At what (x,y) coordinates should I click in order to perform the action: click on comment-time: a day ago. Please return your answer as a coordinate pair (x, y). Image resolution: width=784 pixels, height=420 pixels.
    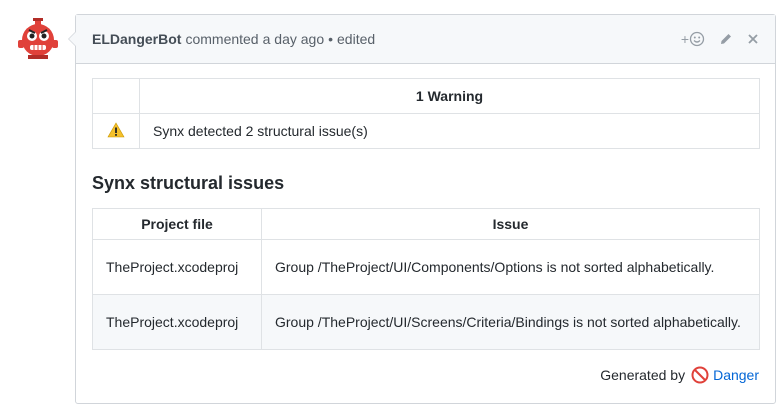
    Looking at the image, I should click on (294, 39).